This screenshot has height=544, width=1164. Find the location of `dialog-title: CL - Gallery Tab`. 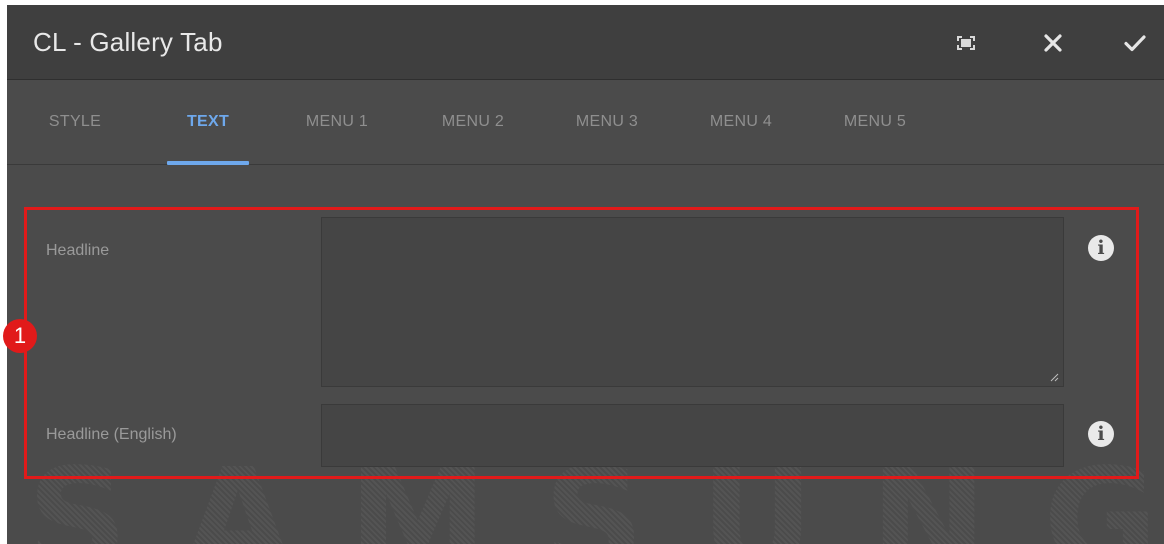

dialog-title: CL - Gallery Tab is located at coordinates (128, 42).